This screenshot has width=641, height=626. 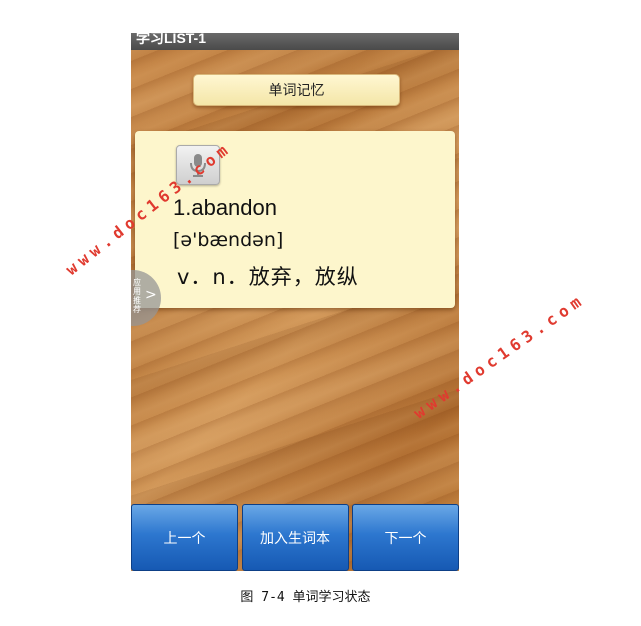 I want to click on title-bar: 学习LIST-1, so click(x=295, y=41).